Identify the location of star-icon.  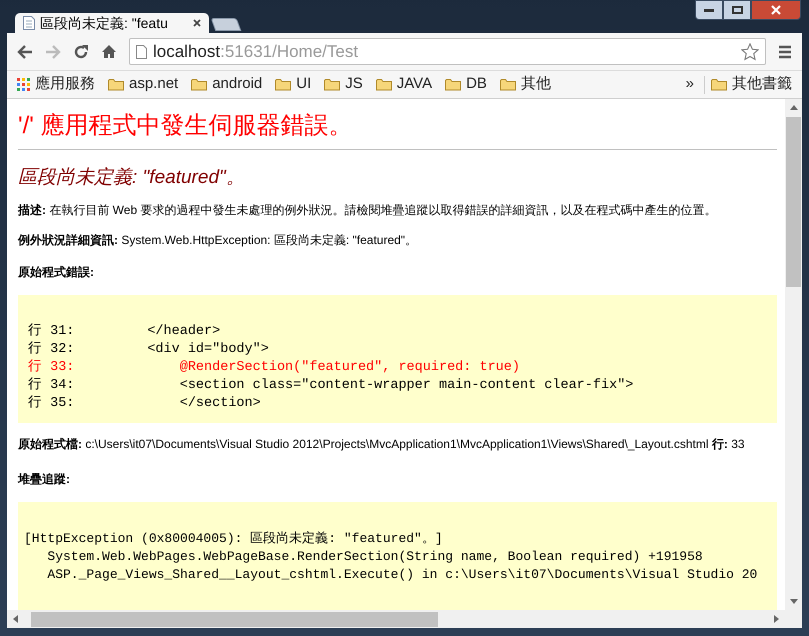
(750, 51).